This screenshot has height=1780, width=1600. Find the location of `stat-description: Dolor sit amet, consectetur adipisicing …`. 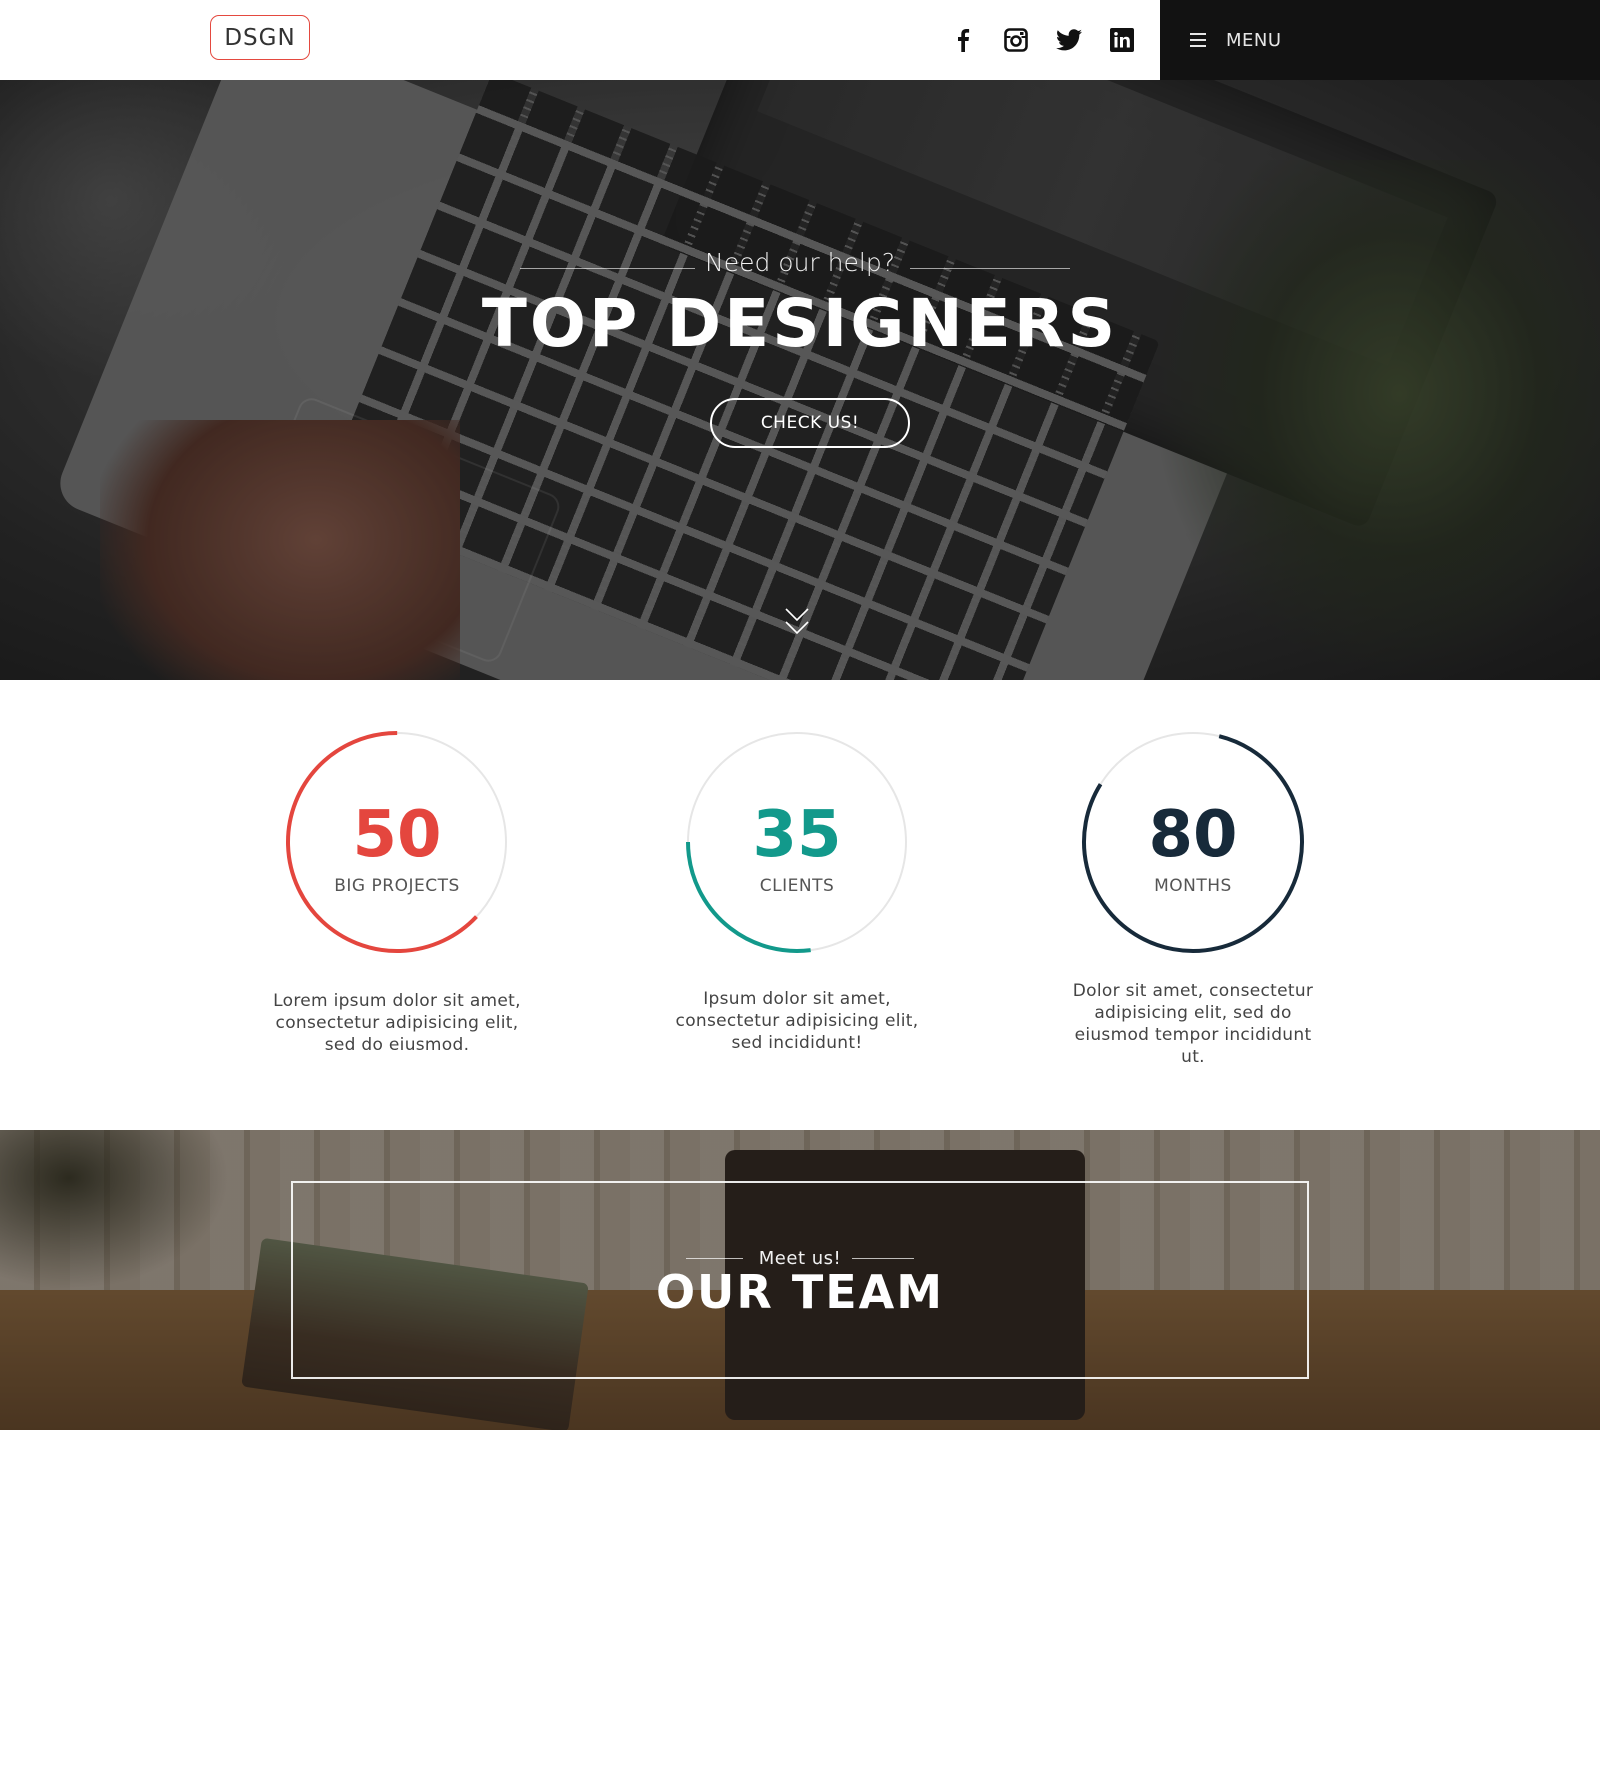

stat-description: Dolor sit amet, consectetur adipisicing … is located at coordinates (1193, 1024).